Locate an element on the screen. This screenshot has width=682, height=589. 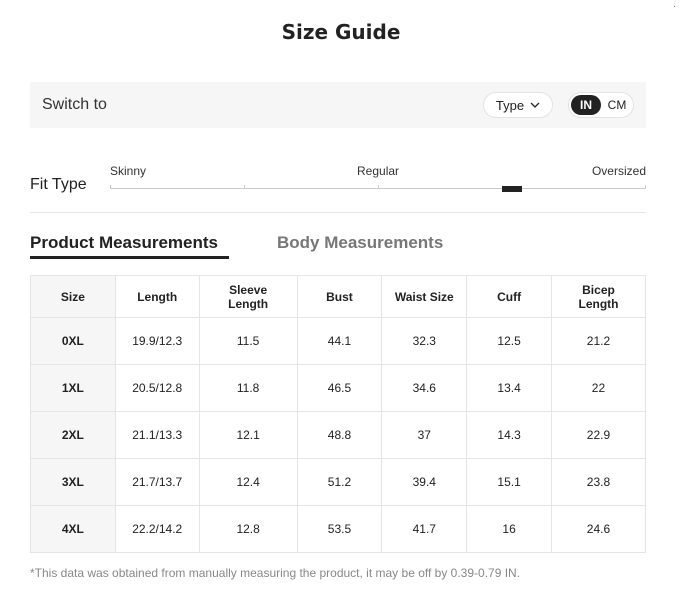
fit-label-oversized: Oversized is located at coordinates (618, 171).